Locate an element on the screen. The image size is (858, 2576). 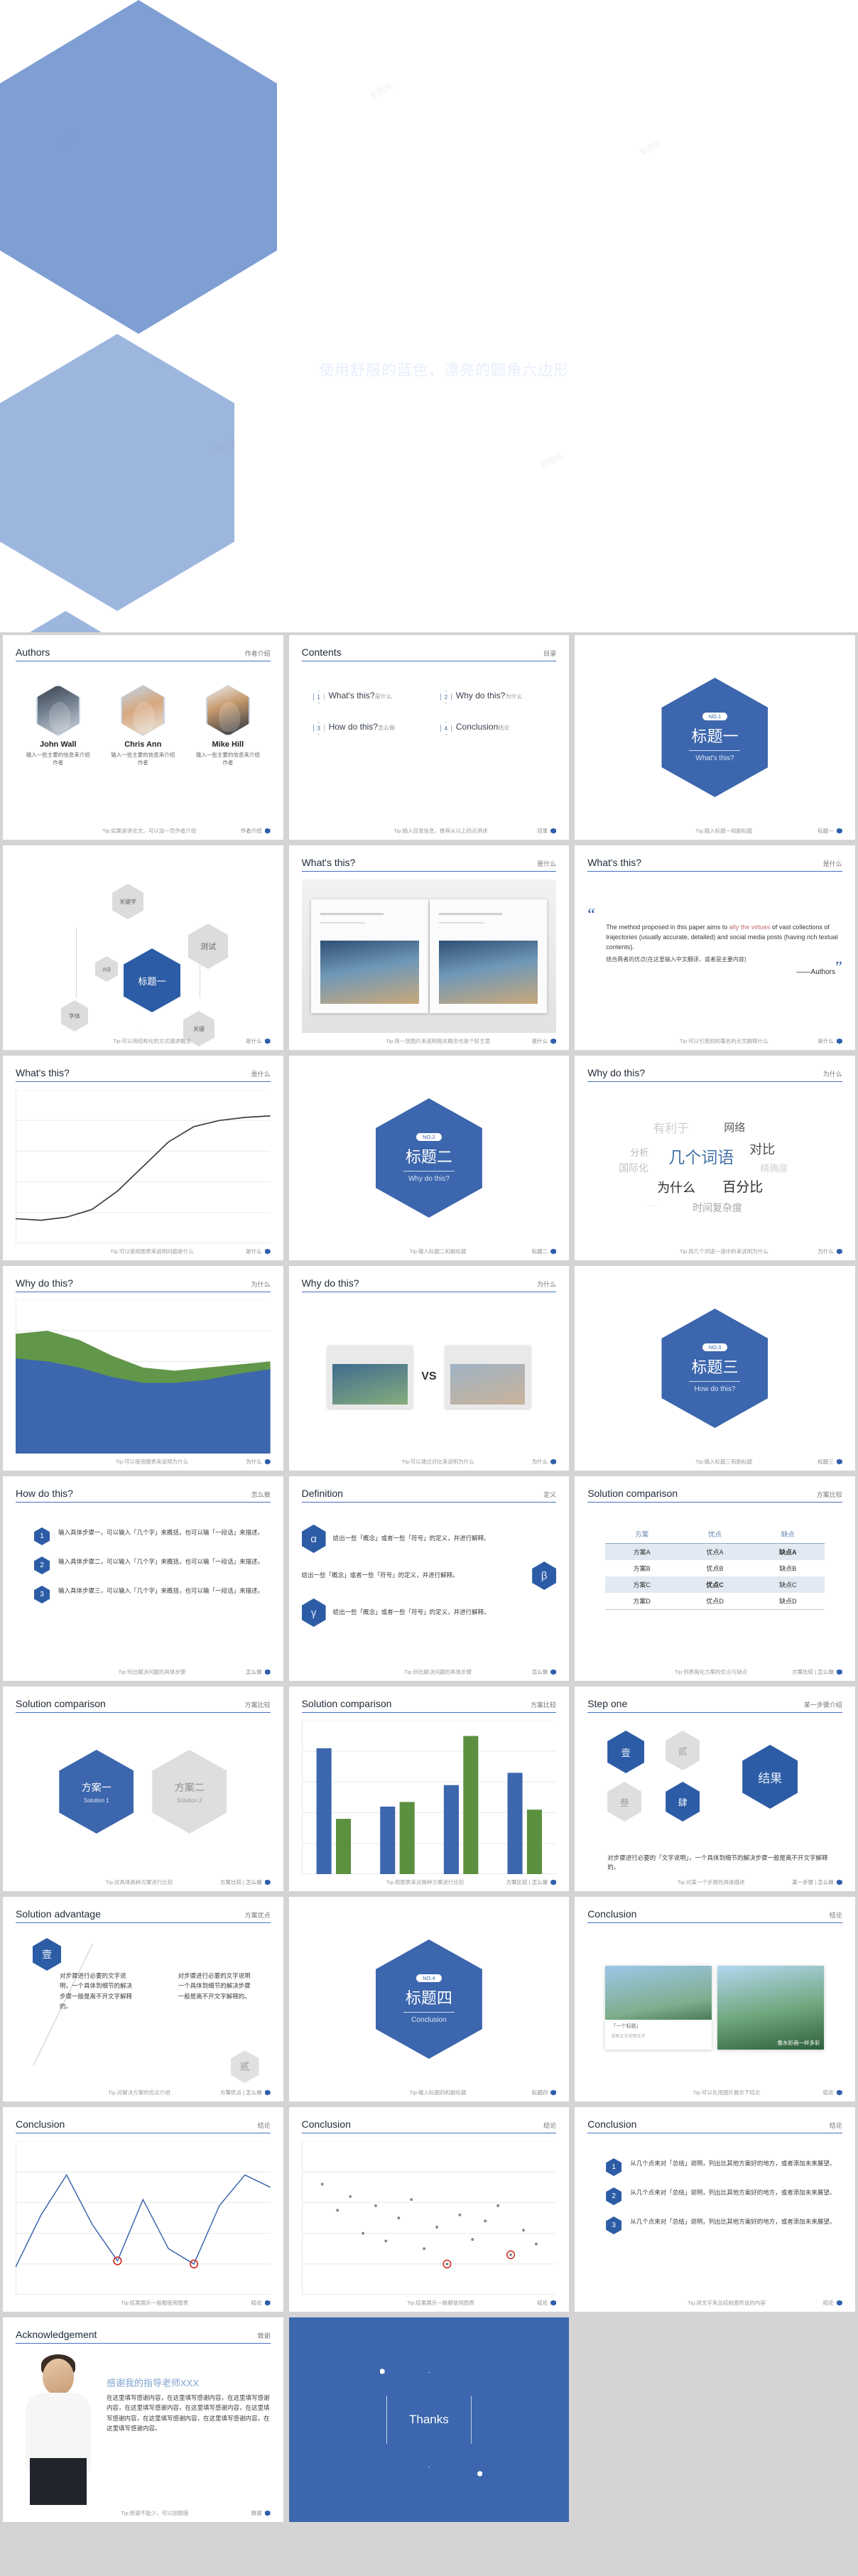
slide-header: Authors 作者介绍 is located at coordinates (143, 653).